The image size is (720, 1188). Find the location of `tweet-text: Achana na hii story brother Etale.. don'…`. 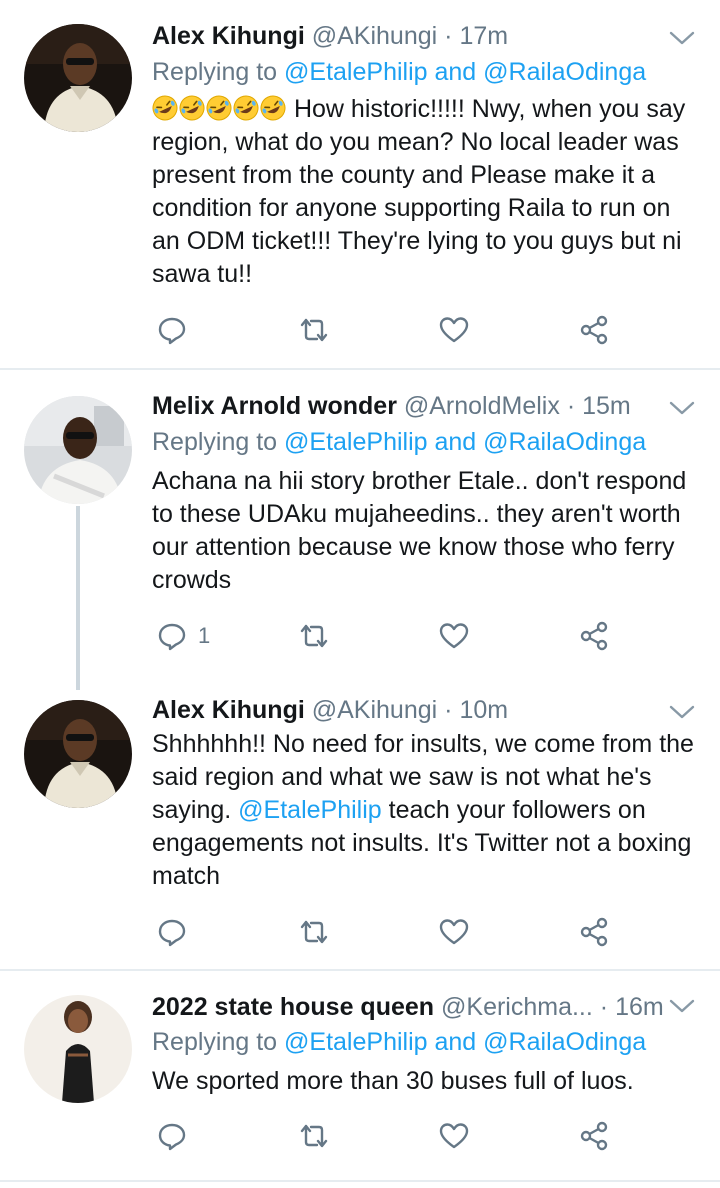

tweet-text: Achana na hii story brother Etale.. don'… is located at coordinates (419, 530).